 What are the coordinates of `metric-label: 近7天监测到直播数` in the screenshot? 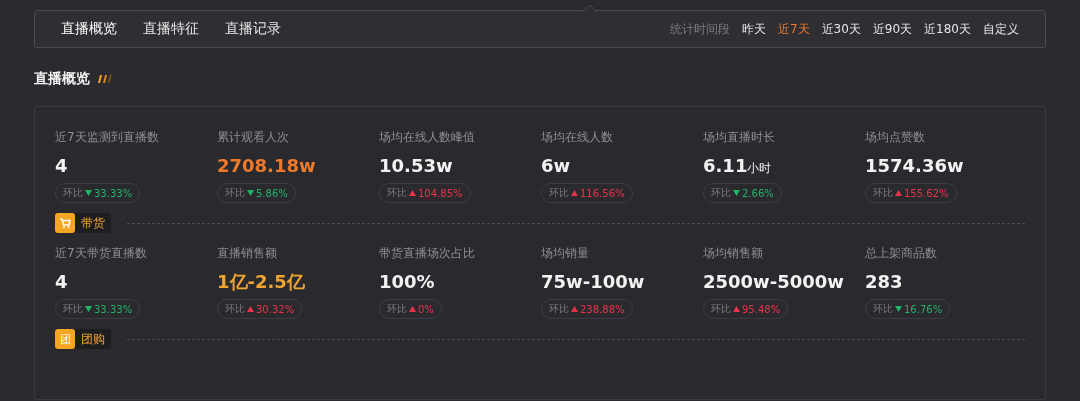 It's located at (107, 137).